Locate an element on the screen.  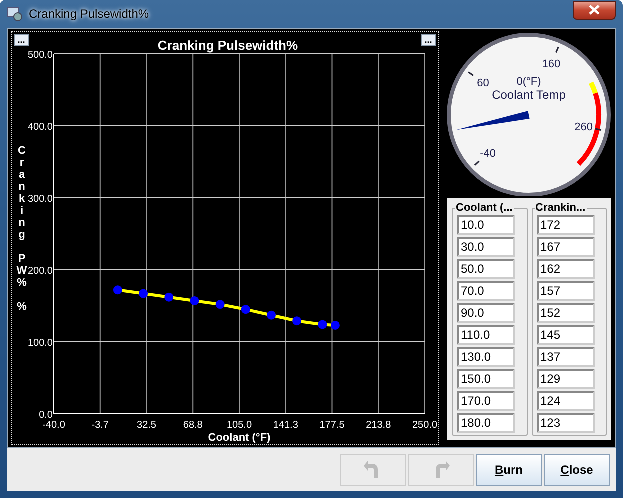
y-tick-label: 500.0 is located at coordinates (40, 55).